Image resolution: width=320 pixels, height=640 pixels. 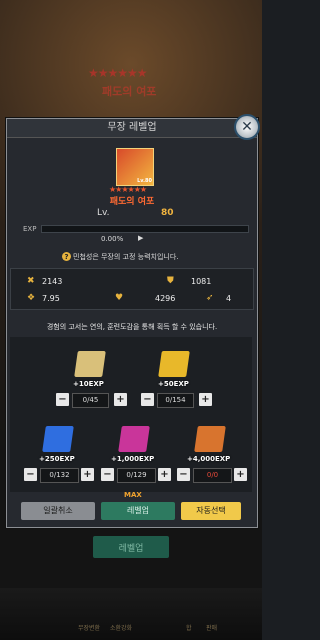 What do you see at coordinates (90, 364) in the screenshot?
I see `exp-book-10-icon` at bounding box center [90, 364].